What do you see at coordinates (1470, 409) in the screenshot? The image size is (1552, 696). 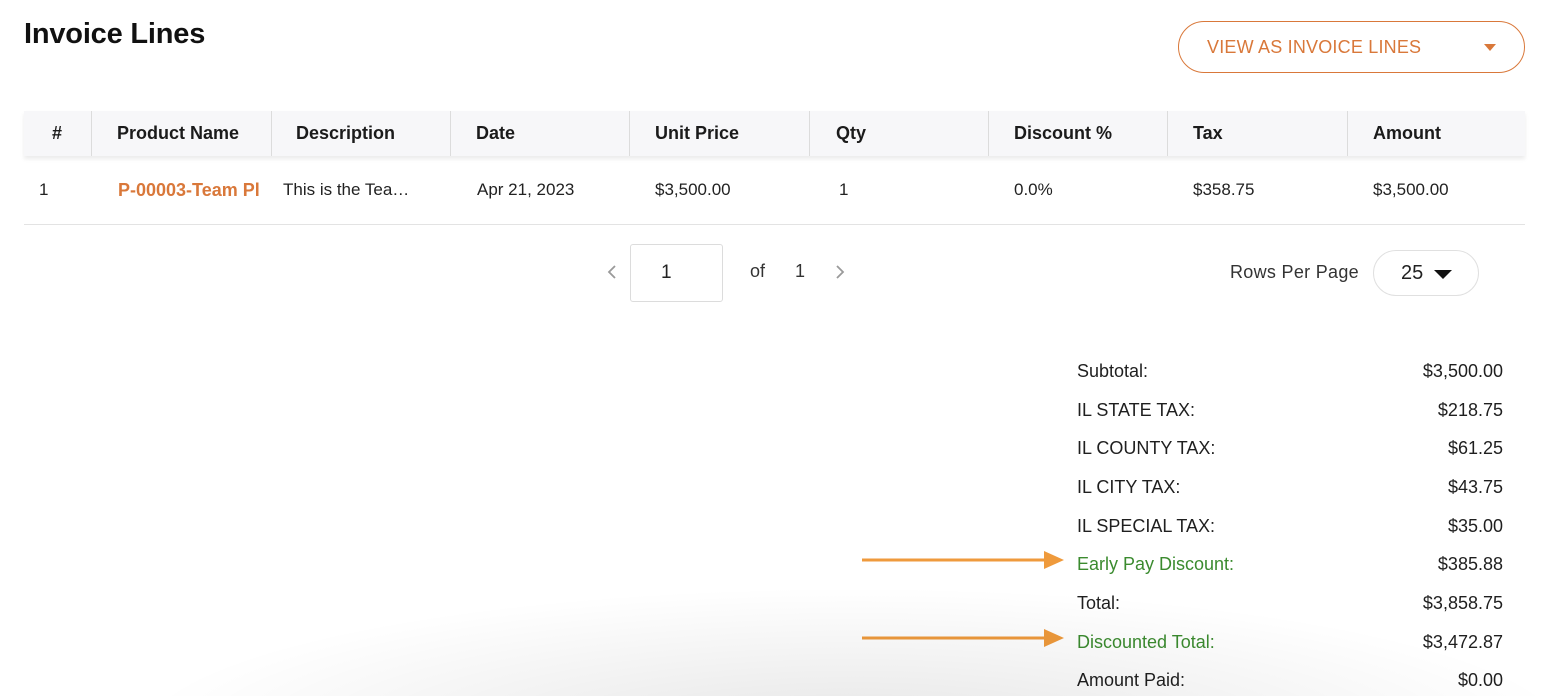 I see `summary-value: $218.75` at bounding box center [1470, 409].